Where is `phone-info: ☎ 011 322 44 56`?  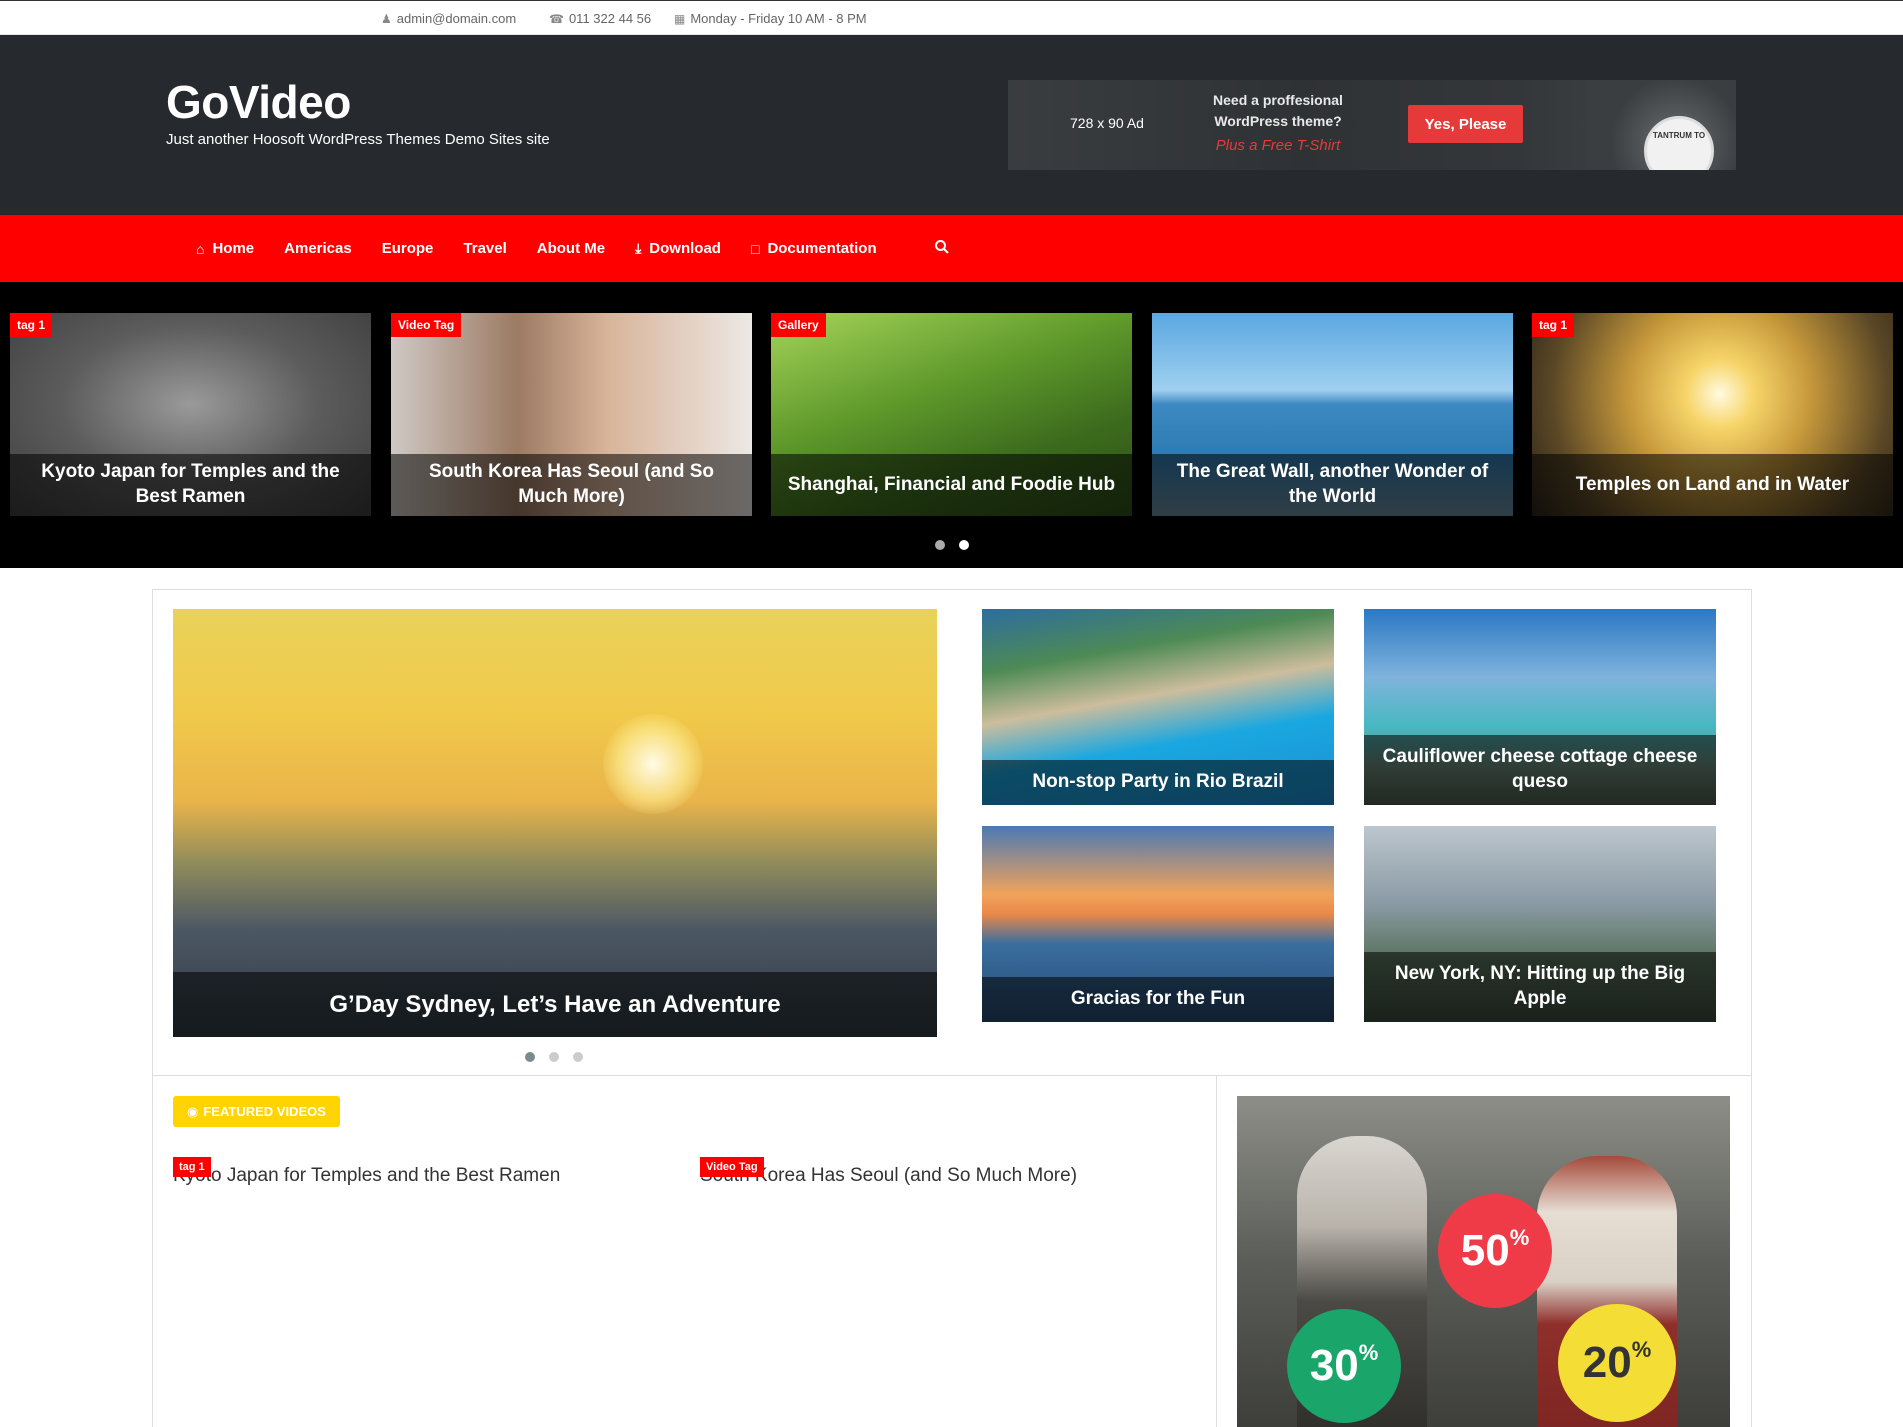 phone-info: ☎ 011 322 44 56 is located at coordinates (600, 18).